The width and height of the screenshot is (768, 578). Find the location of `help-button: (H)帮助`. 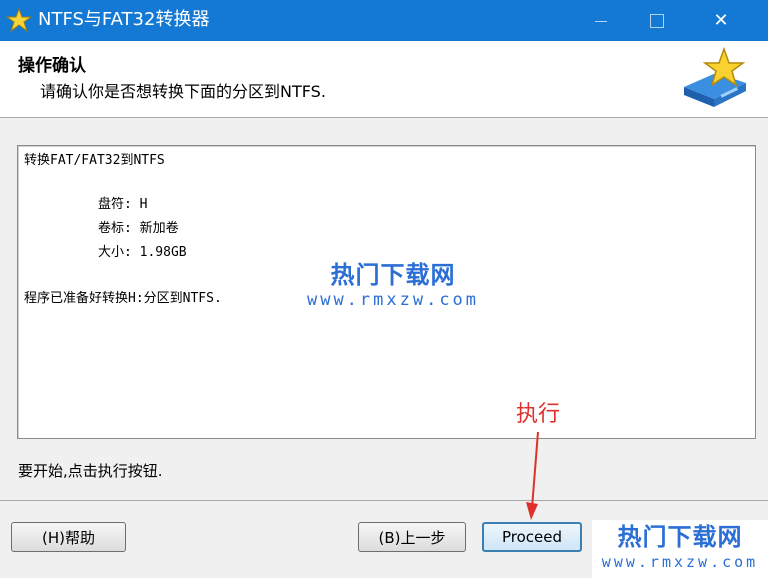

help-button: (H)帮助 is located at coordinates (68, 537).